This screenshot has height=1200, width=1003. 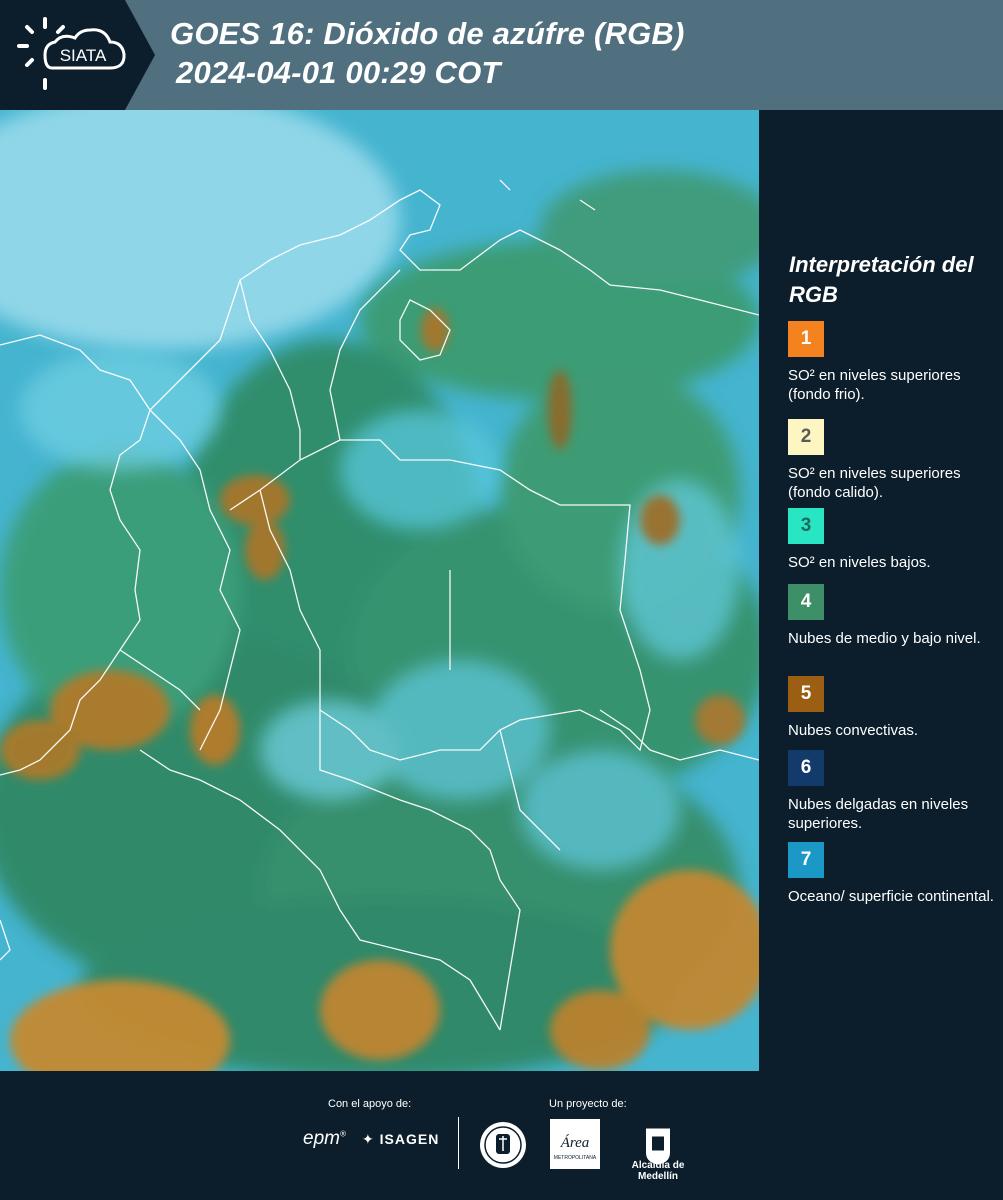 What do you see at coordinates (806, 602) in the screenshot?
I see `legend-swatch-4: 4` at bounding box center [806, 602].